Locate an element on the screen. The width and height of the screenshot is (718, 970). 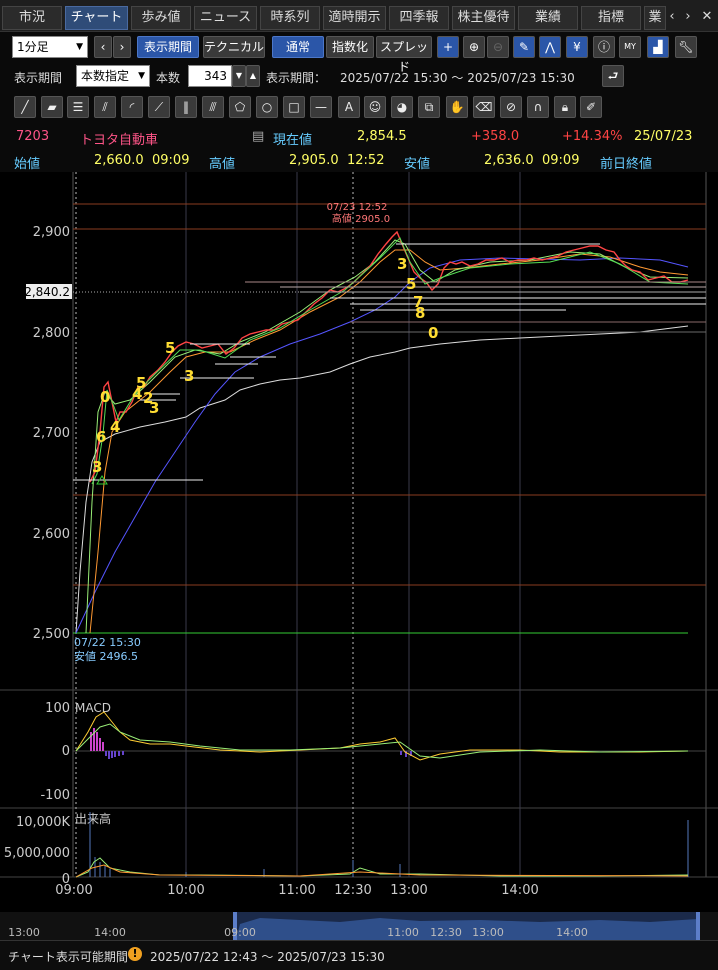
status-range: 2025/07/22 12:43 ～ 2025/07/23 15:30 is located at coordinates (267, 957).